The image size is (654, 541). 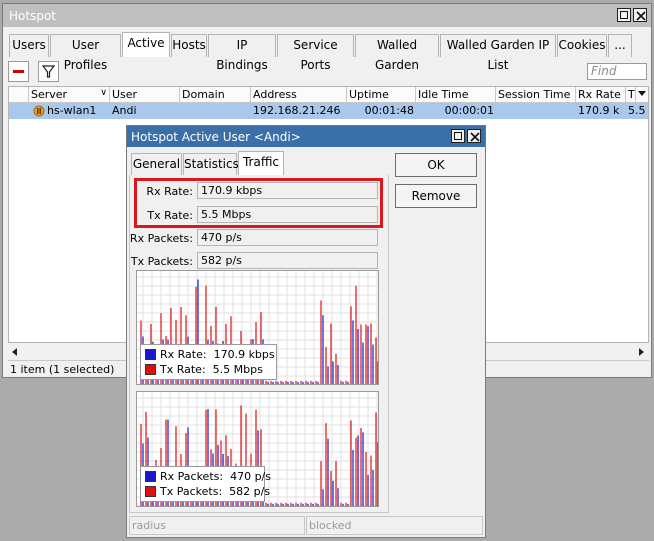 What do you see at coordinates (257, 449) in the screenshot?
I see `packets-graph: Rx Packets: 470 p/s Tx Packets: 582 p/s` at bounding box center [257, 449].